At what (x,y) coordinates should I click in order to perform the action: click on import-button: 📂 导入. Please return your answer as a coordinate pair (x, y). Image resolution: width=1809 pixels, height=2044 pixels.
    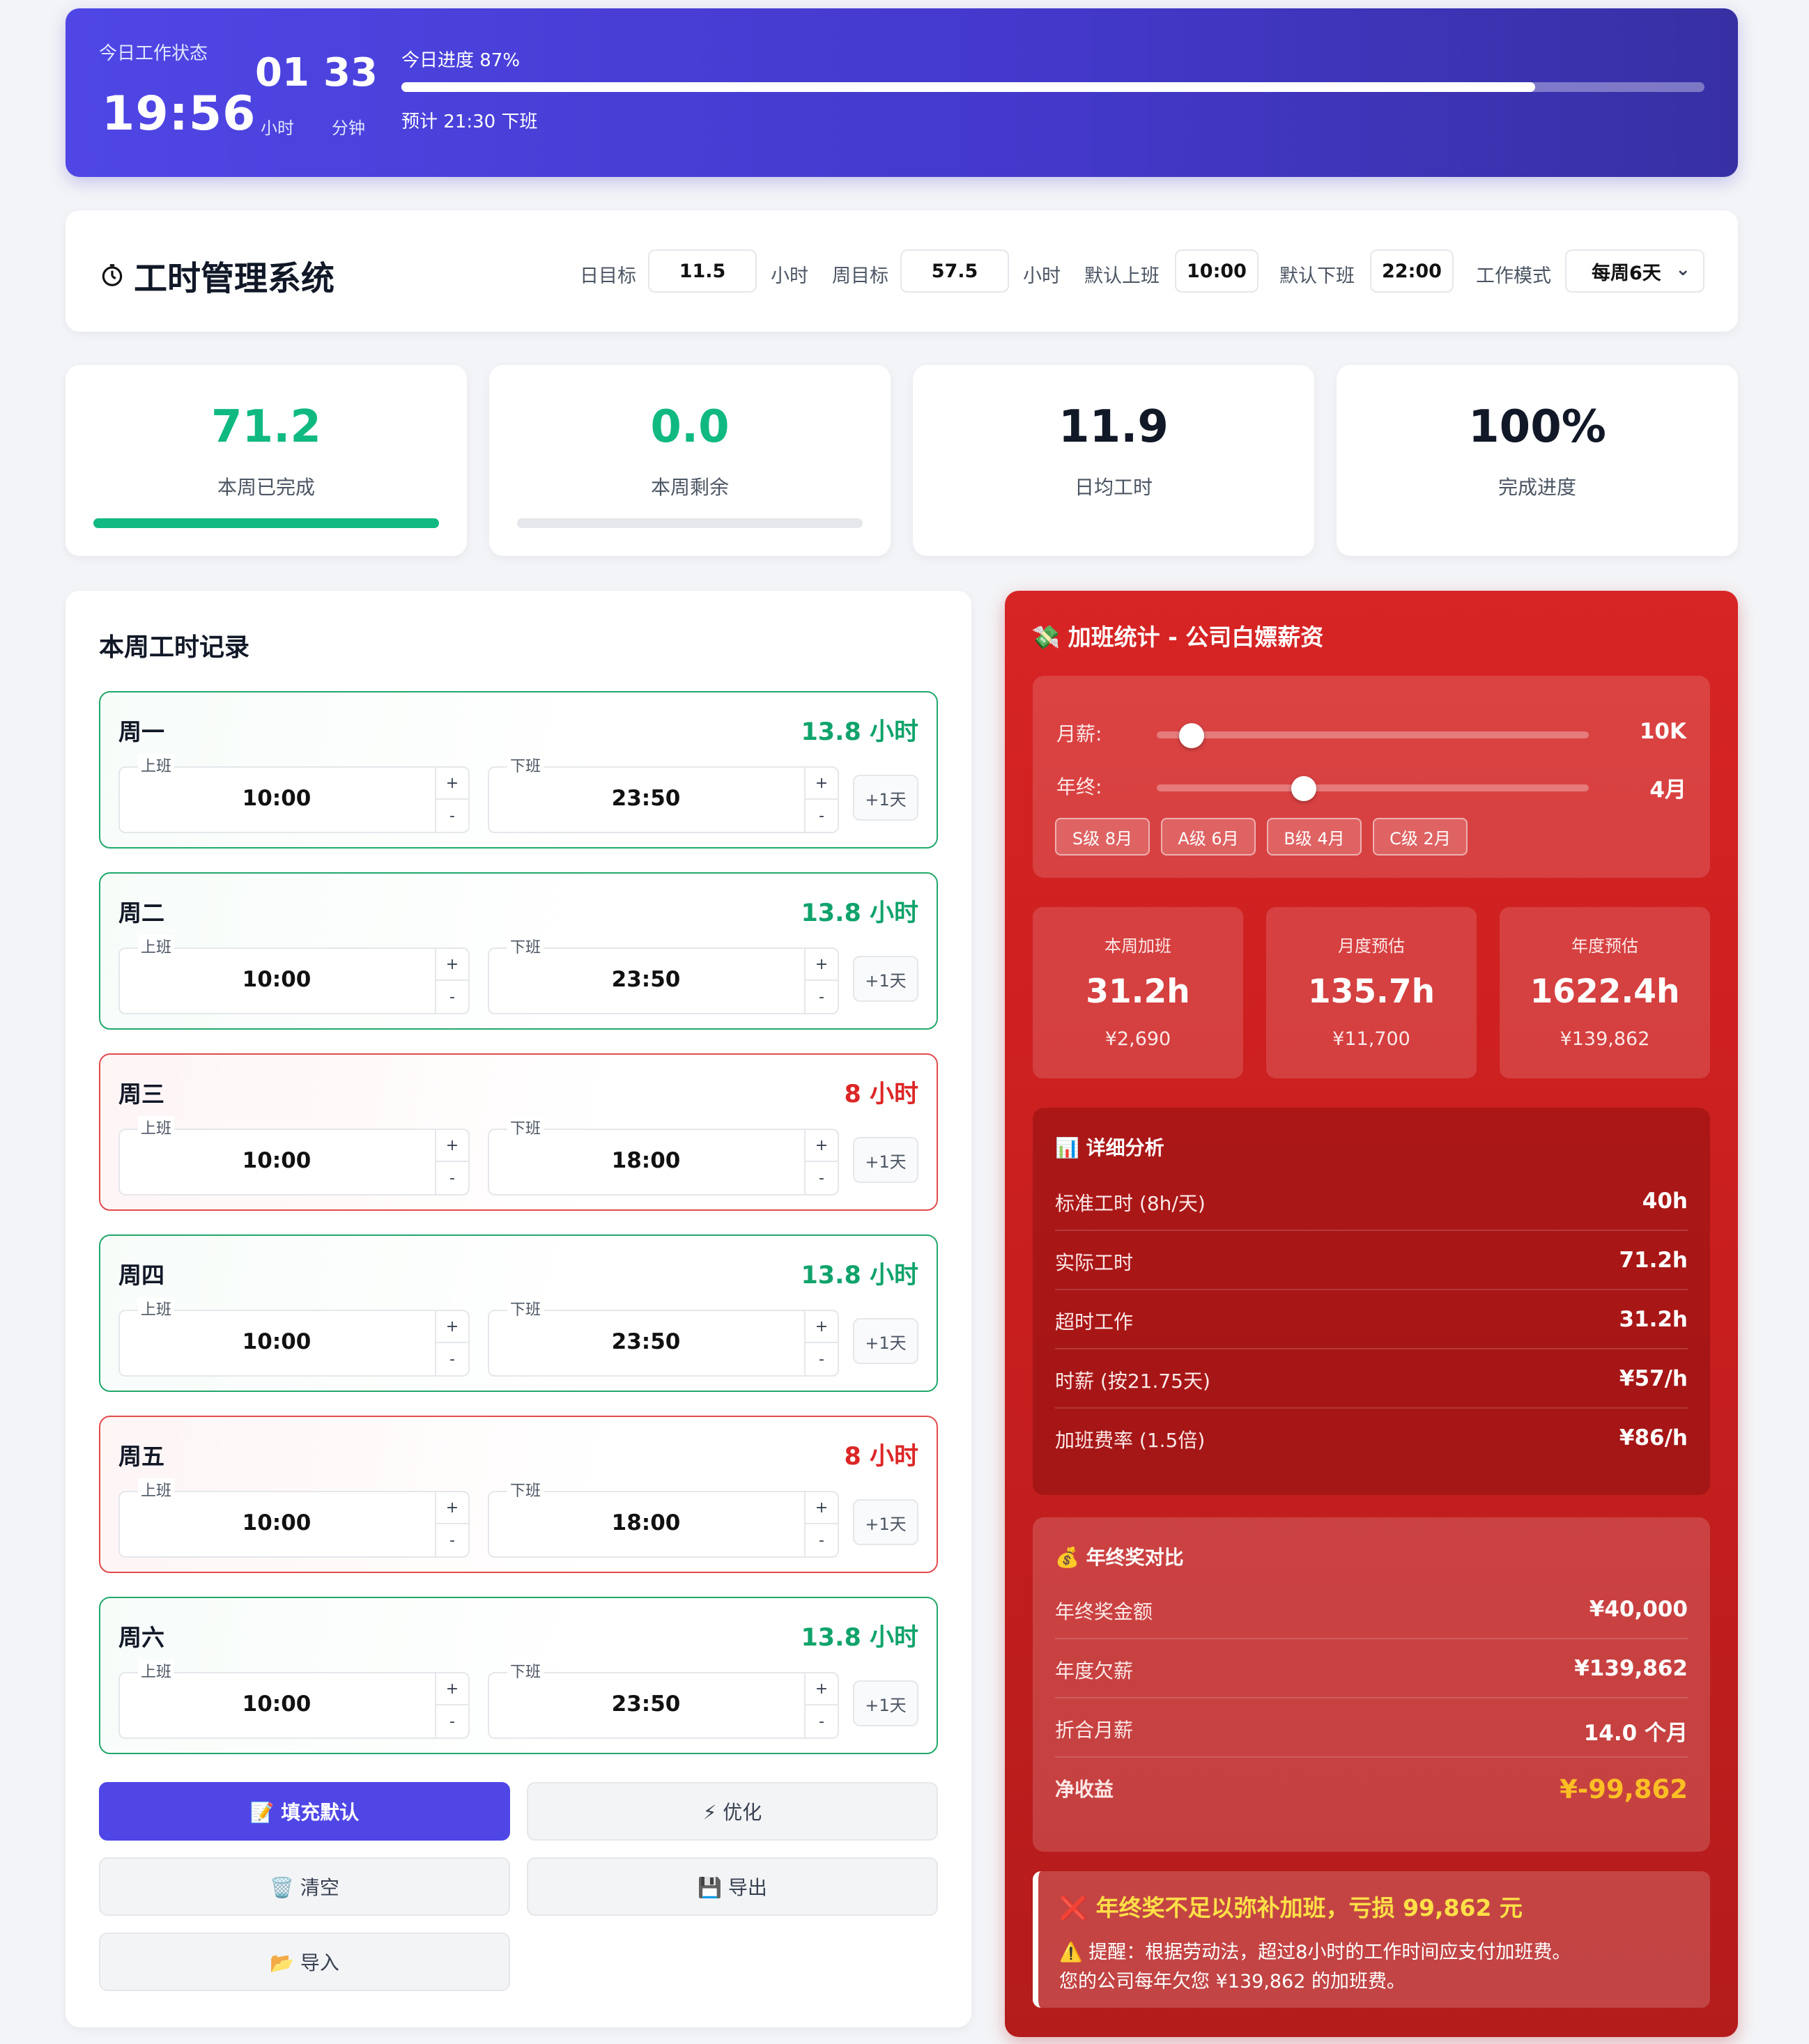
    Looking at the image, I should click on (304, 1962).